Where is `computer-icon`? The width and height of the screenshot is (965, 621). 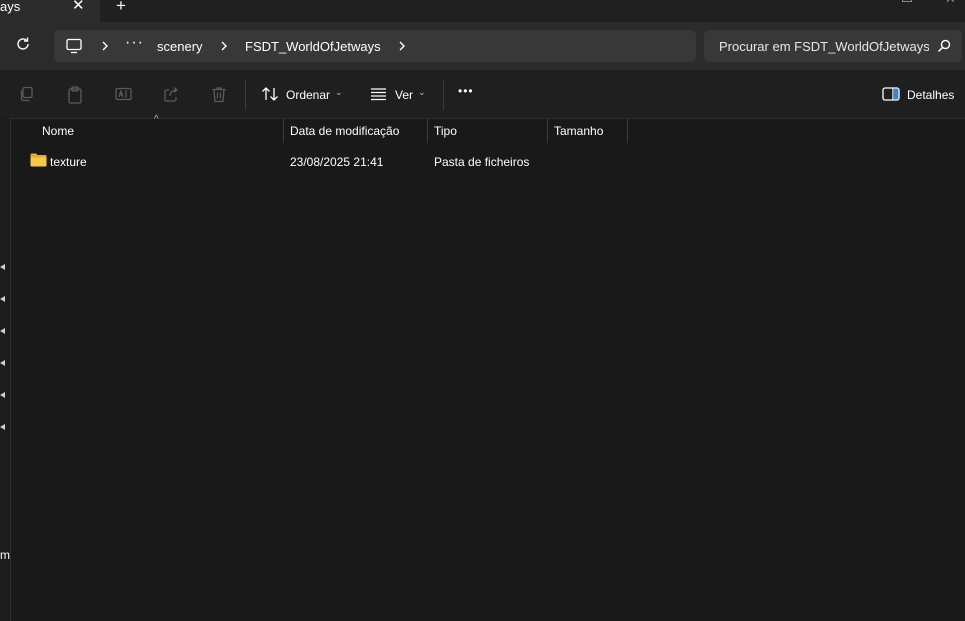
computer-icon is located at coordinates (74, 48).